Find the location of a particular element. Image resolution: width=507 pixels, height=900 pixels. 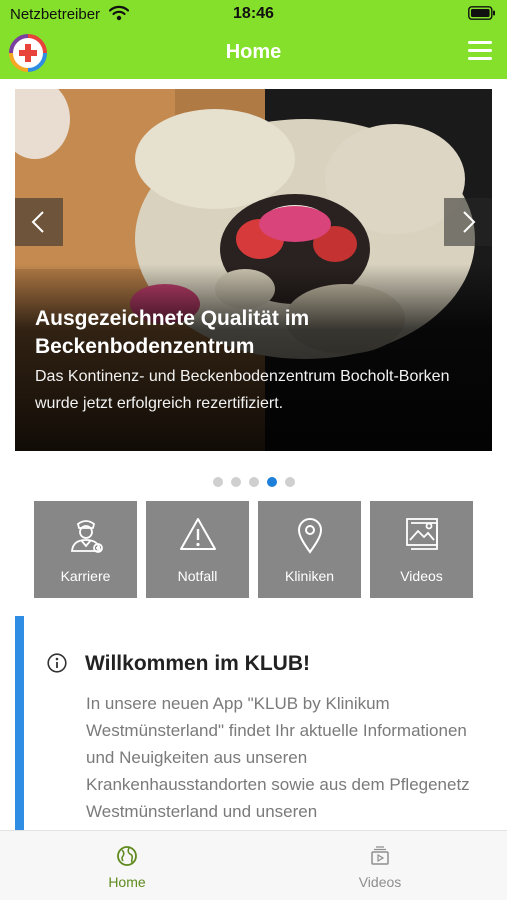

slider-next-button is located at coordinates (468, 222).